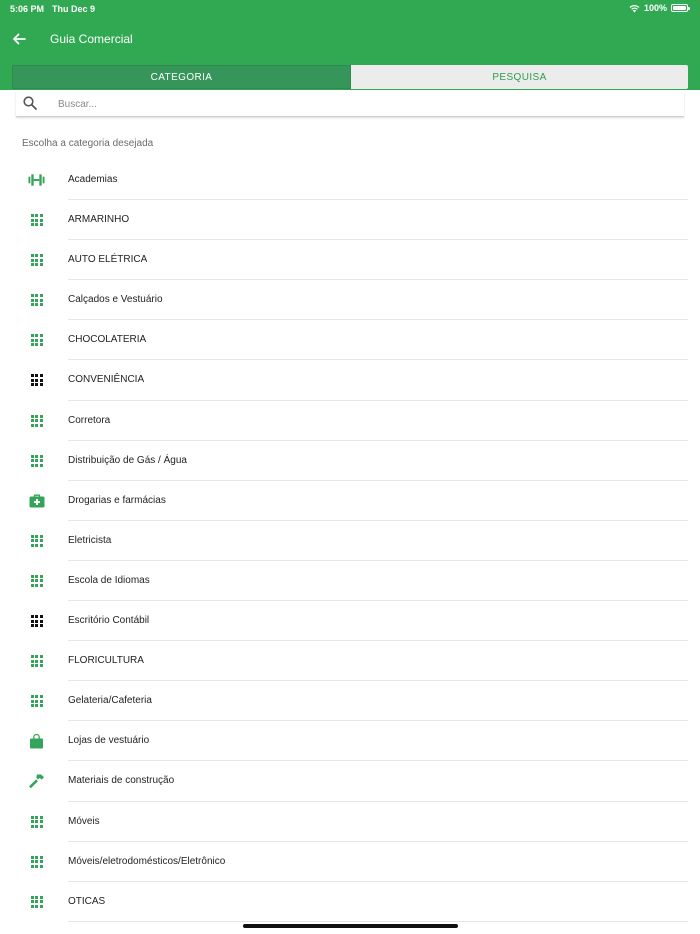 This screenshot has height=934, width=700. Describe the element at coordinates (350, 180) in the screenshot. I see `list-item: Academias` at that location.